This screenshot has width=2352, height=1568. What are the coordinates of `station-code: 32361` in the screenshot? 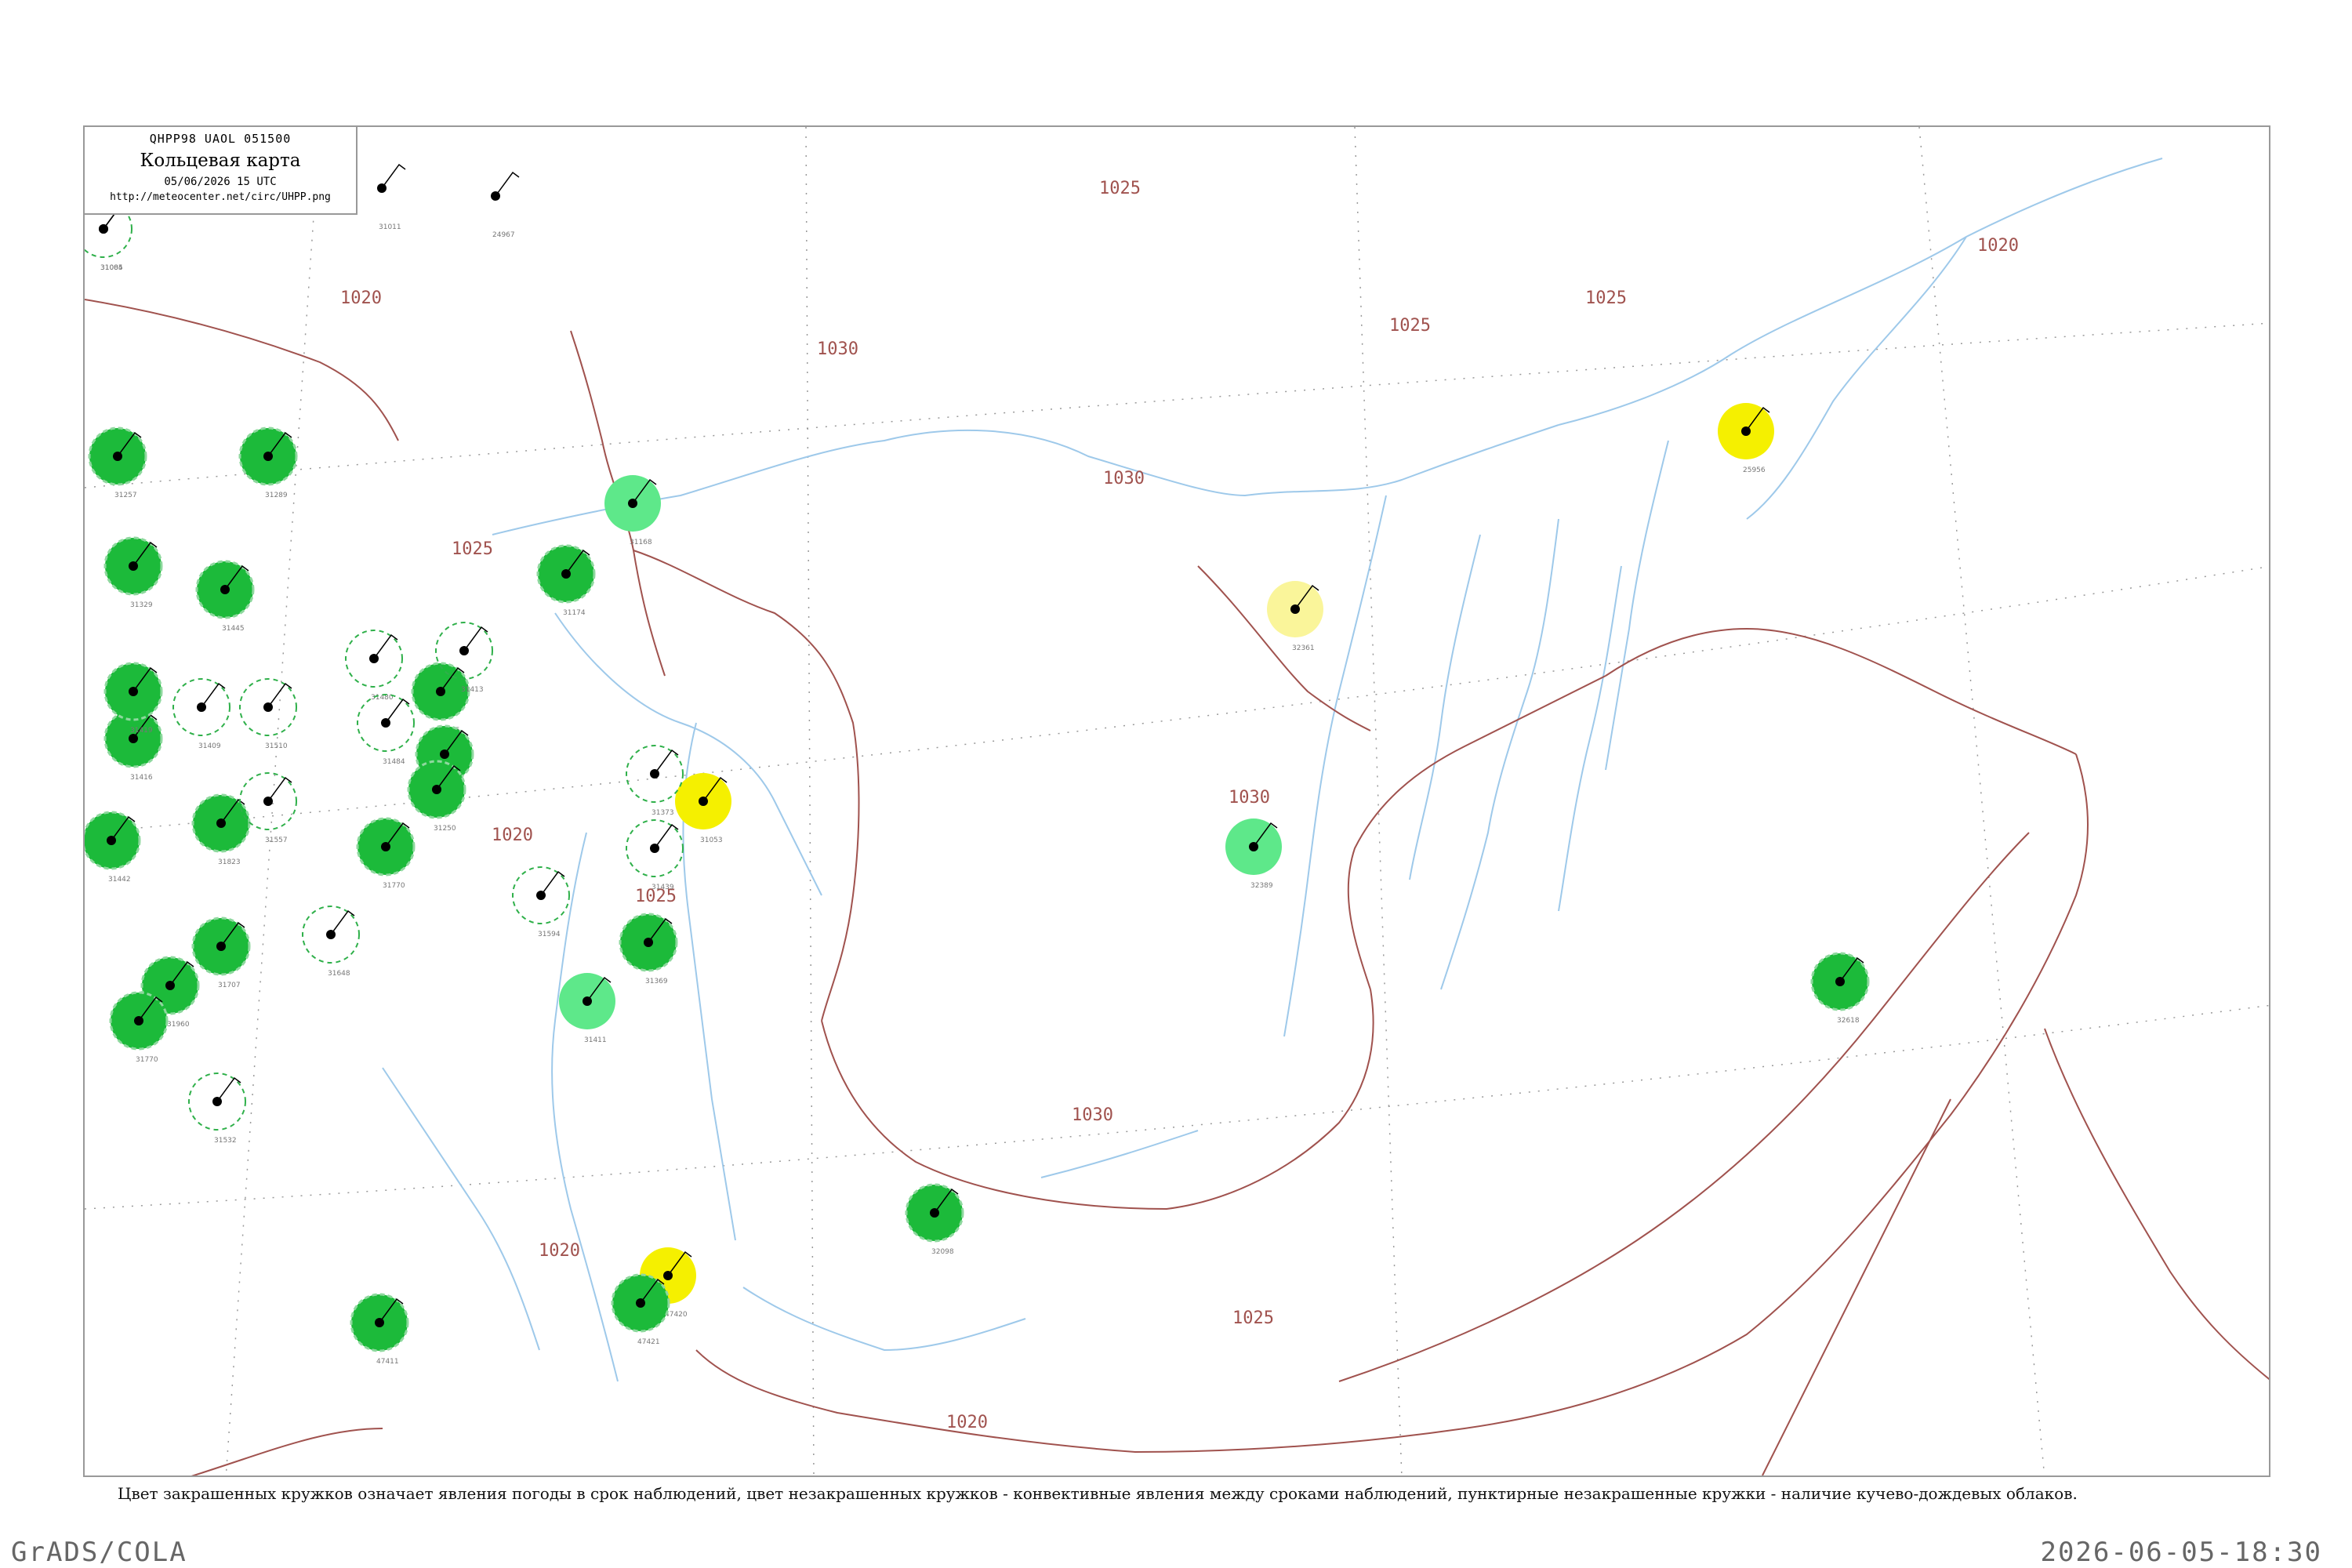 It's located at (1303, 648).